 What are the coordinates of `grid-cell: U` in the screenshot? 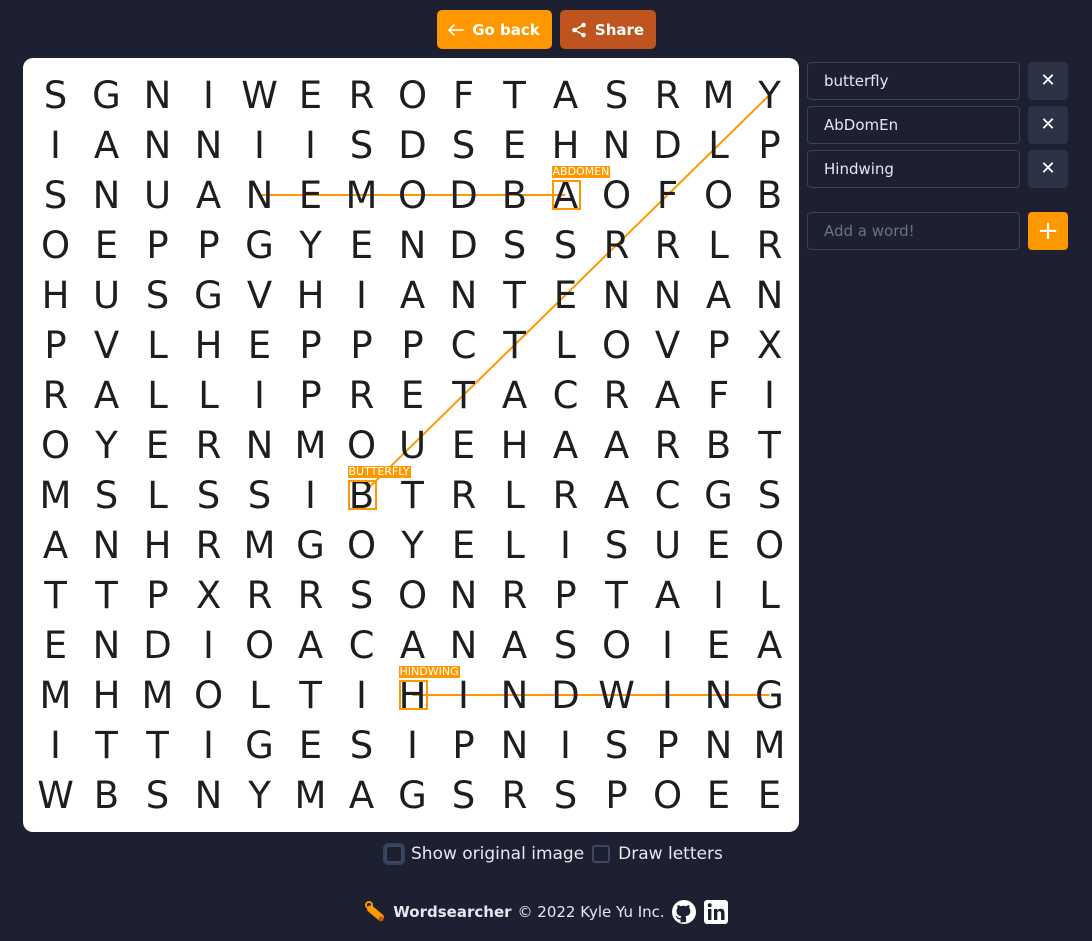 It's located at (667, 545).